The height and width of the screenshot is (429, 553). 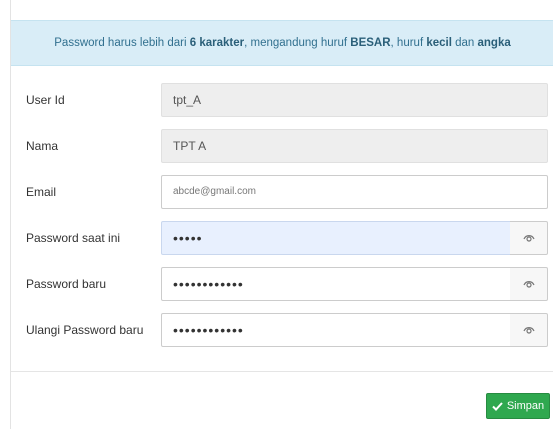 What do you see at coordinates (282, 371) in the screenshot?
I see `footer-divider` at bounding box center [282, 371].